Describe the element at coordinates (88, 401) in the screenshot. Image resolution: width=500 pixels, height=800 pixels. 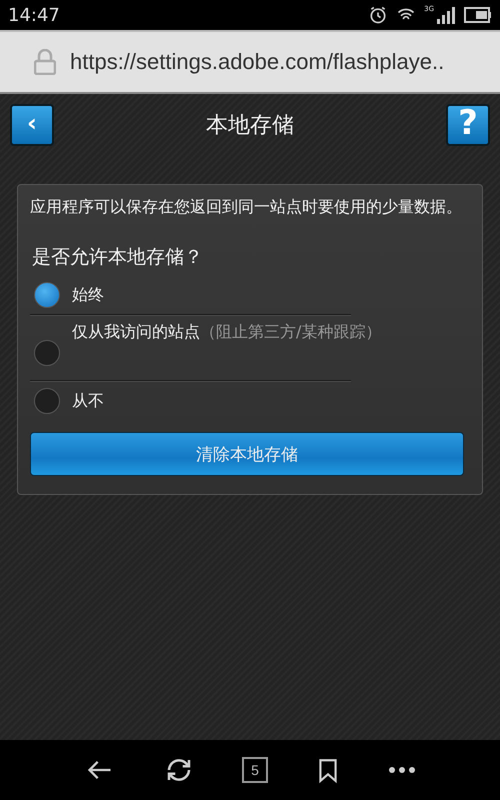
I see `option-label: 从不` at that location.